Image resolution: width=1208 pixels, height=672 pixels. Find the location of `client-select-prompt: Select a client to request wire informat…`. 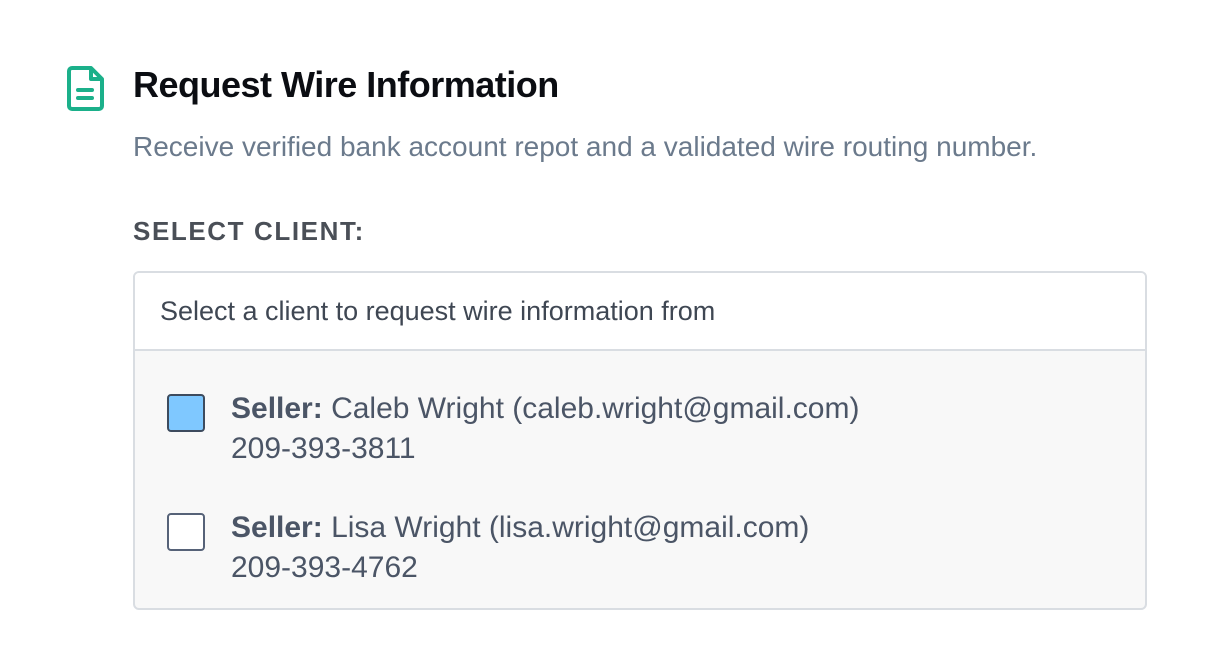

client-select-prompt: Select a client to request wire informat… is located at coordinates (640, 312).